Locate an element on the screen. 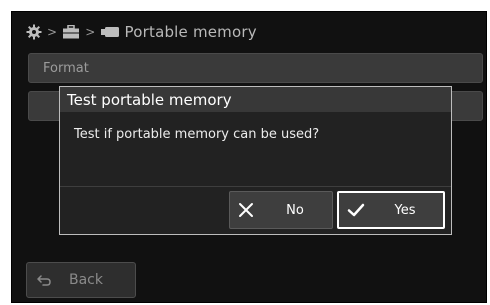 The height and width of the screenshot is (305, 490). return-arrow-icon is located at coordinates (44, 280).